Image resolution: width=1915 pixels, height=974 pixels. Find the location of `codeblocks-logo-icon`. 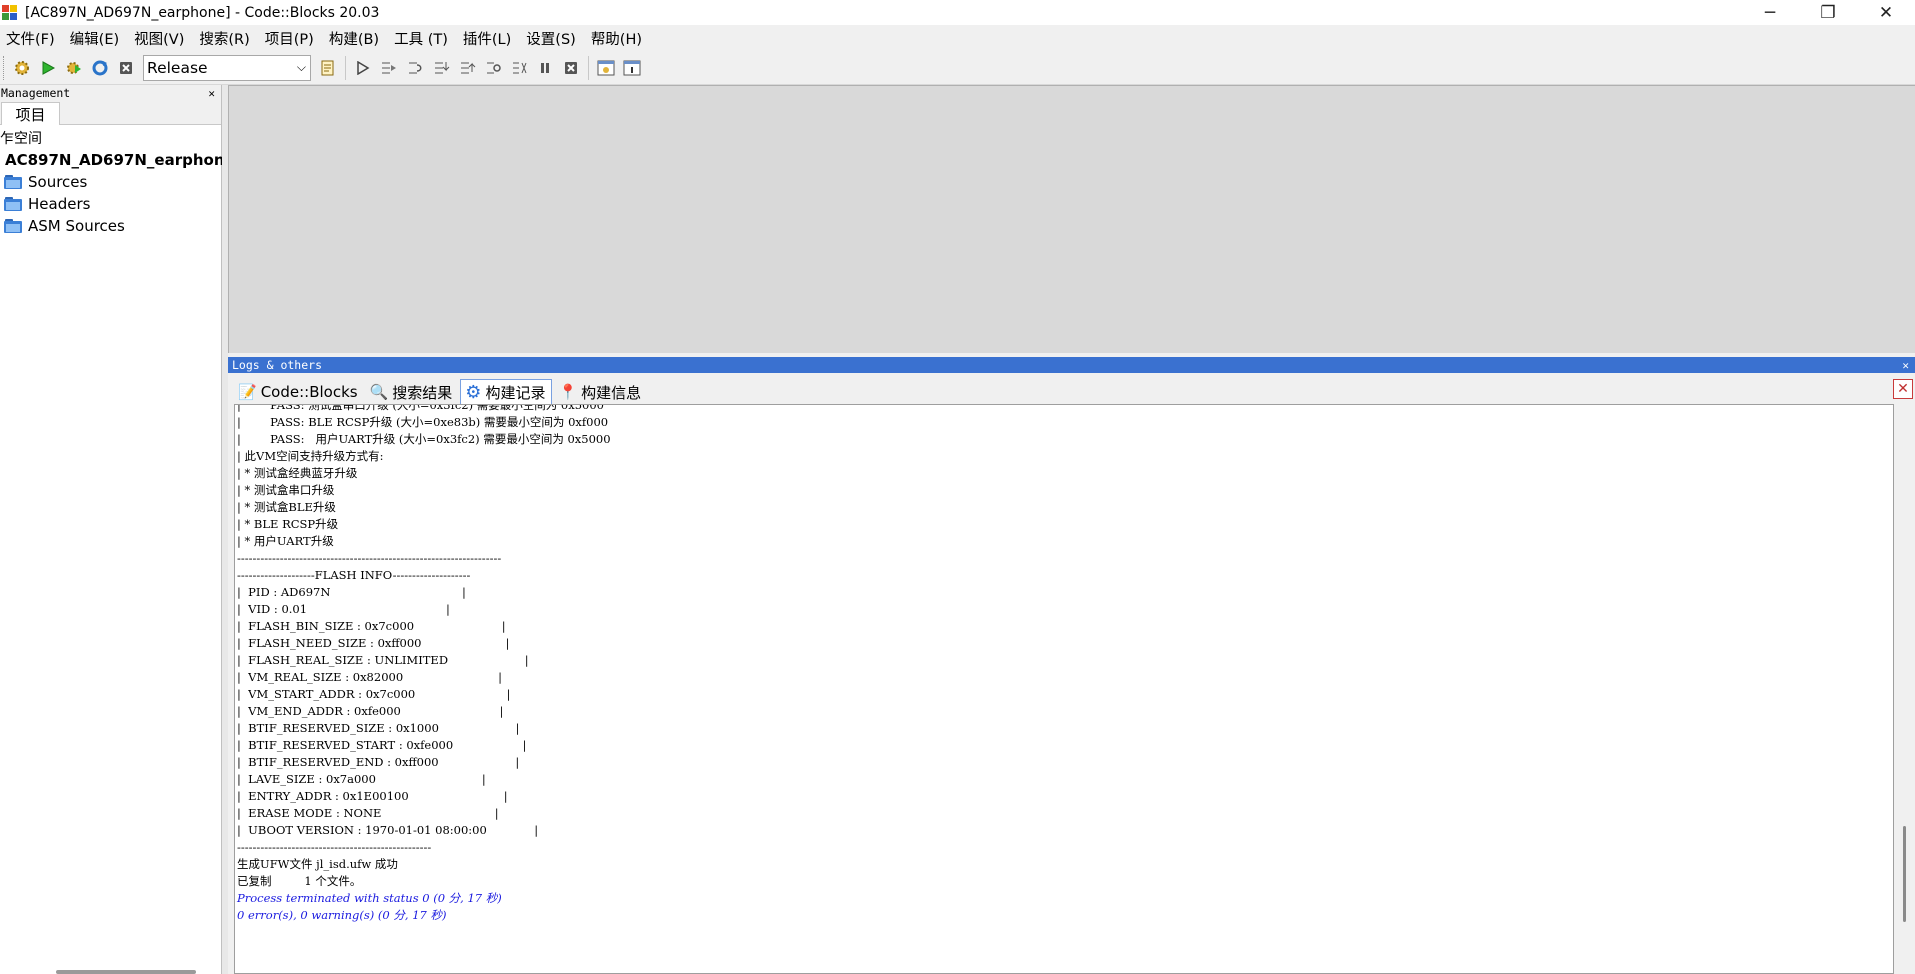

codeblocks-logo-icon is located at coordinates (10, 12).